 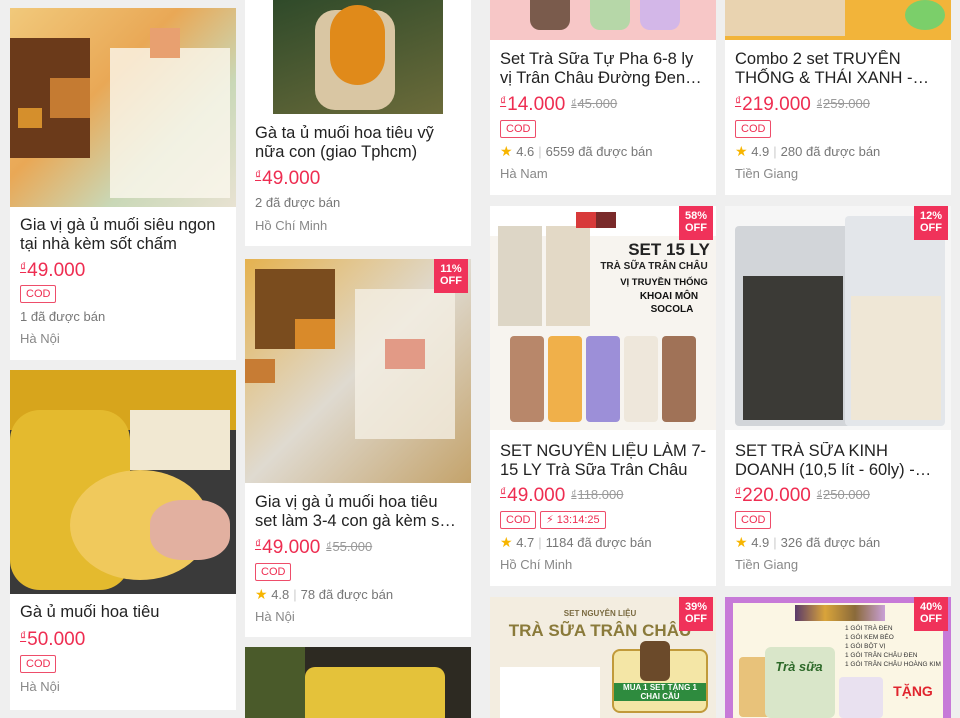 What do you see at coordinates (672, 309) in the screenshot?
I see `promo-line: SOCOLA` at bounding box center [672, 309].